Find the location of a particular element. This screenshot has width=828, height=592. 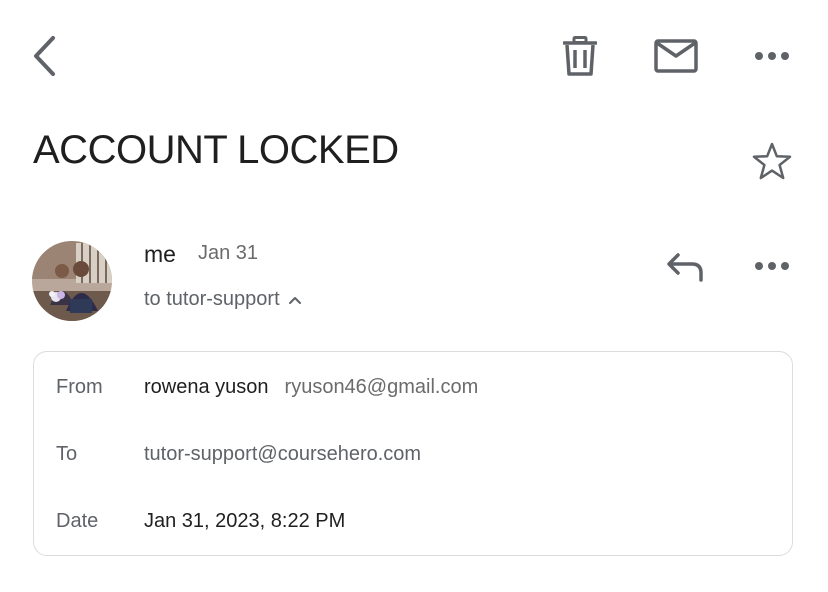

from-label: From is located at coordinates (79, 387).